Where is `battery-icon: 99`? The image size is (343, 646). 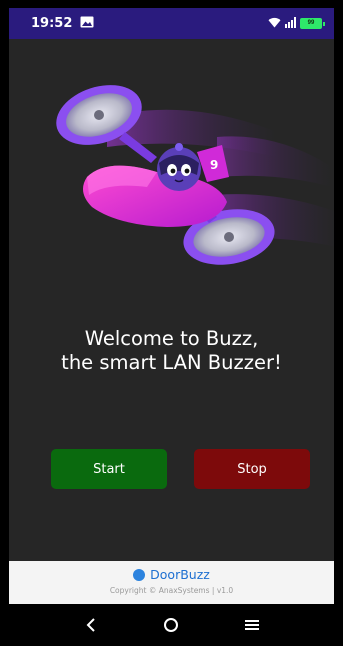
battery-icon: 99 is located at coordinates (312, 23).